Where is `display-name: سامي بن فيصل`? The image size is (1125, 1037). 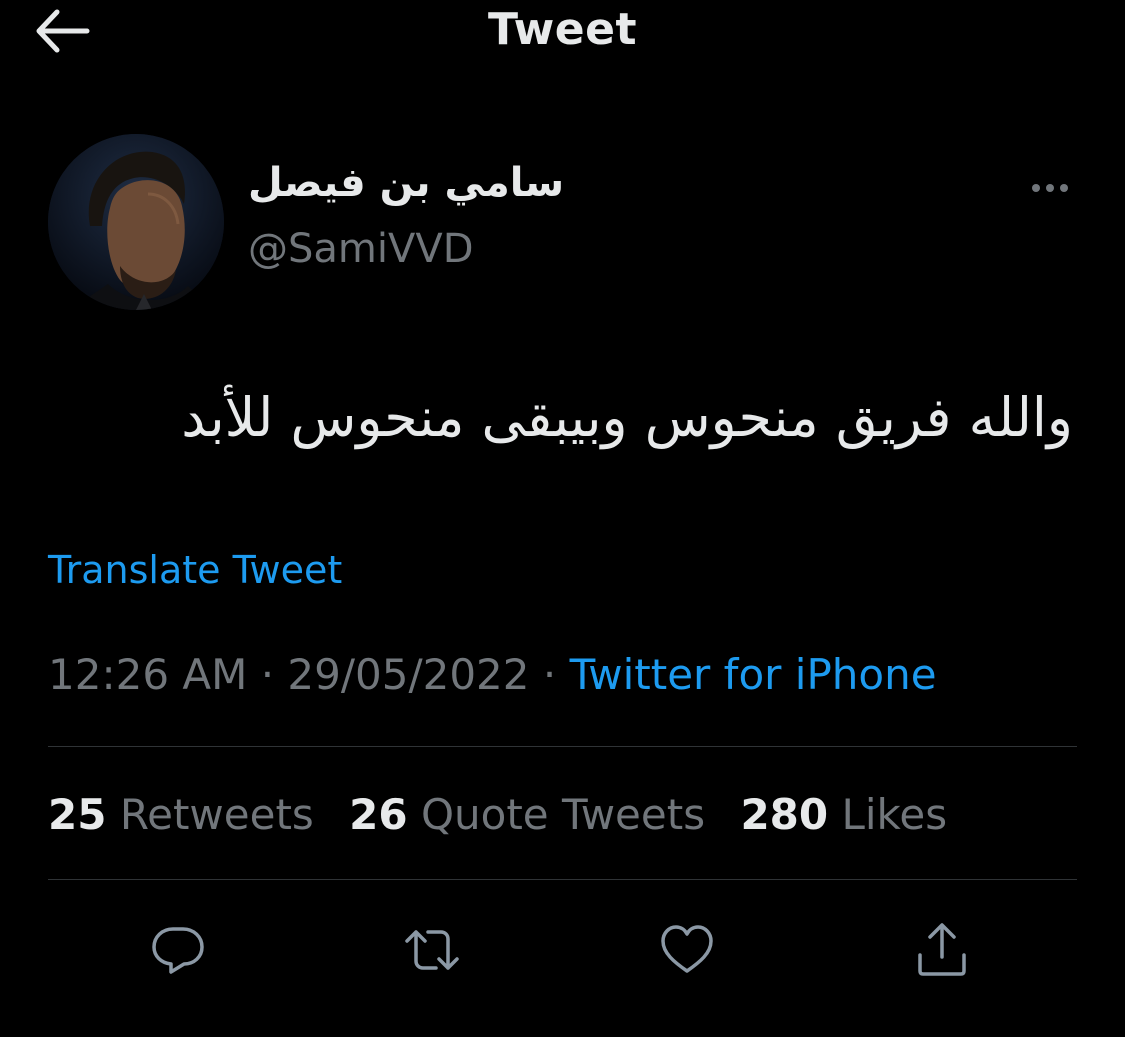 display-name: سامي بن فيصل is located at coordinates (406, 183).